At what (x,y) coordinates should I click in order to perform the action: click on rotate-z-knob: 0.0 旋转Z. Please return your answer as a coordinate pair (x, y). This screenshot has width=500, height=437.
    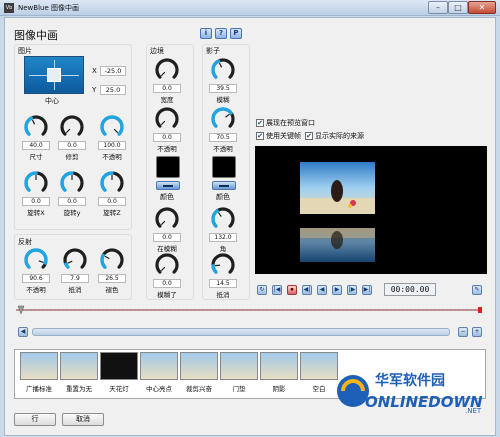
    Looking at the image, I should click on (112, 193).